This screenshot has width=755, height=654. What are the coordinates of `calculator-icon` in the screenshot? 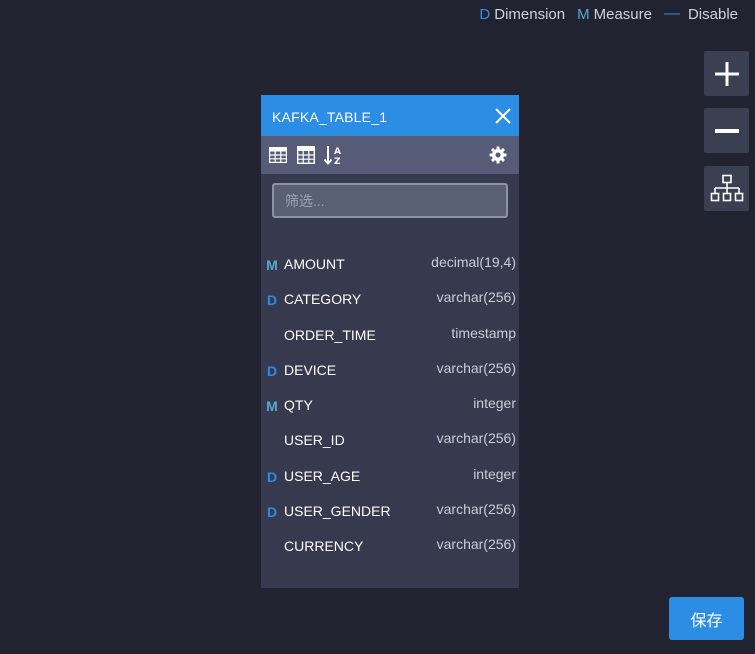 It's located at (306, 155).